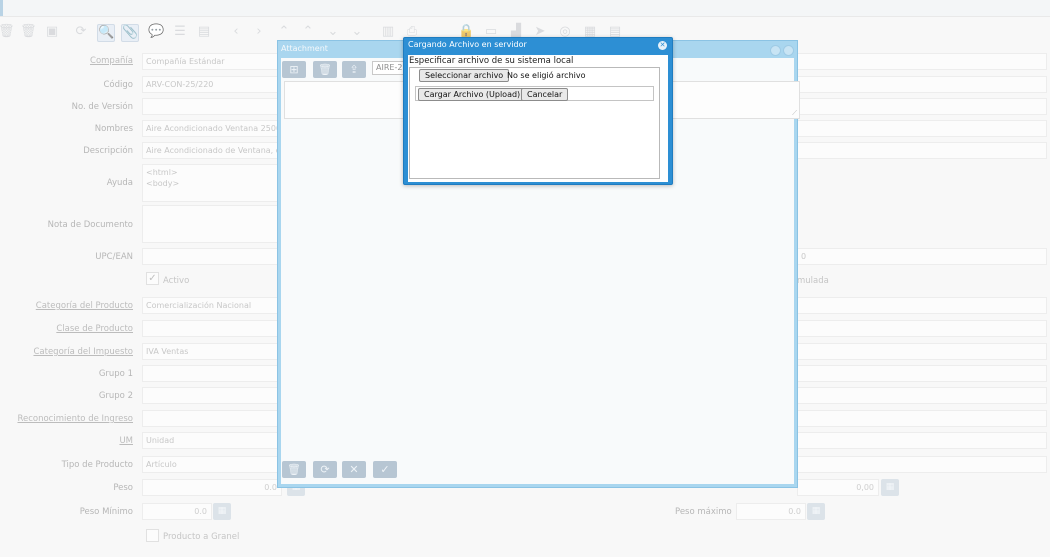 The height and width of the screenshot is (557, 1050). I want to click on delete-all-icon: 🗑, so click(294, 469).